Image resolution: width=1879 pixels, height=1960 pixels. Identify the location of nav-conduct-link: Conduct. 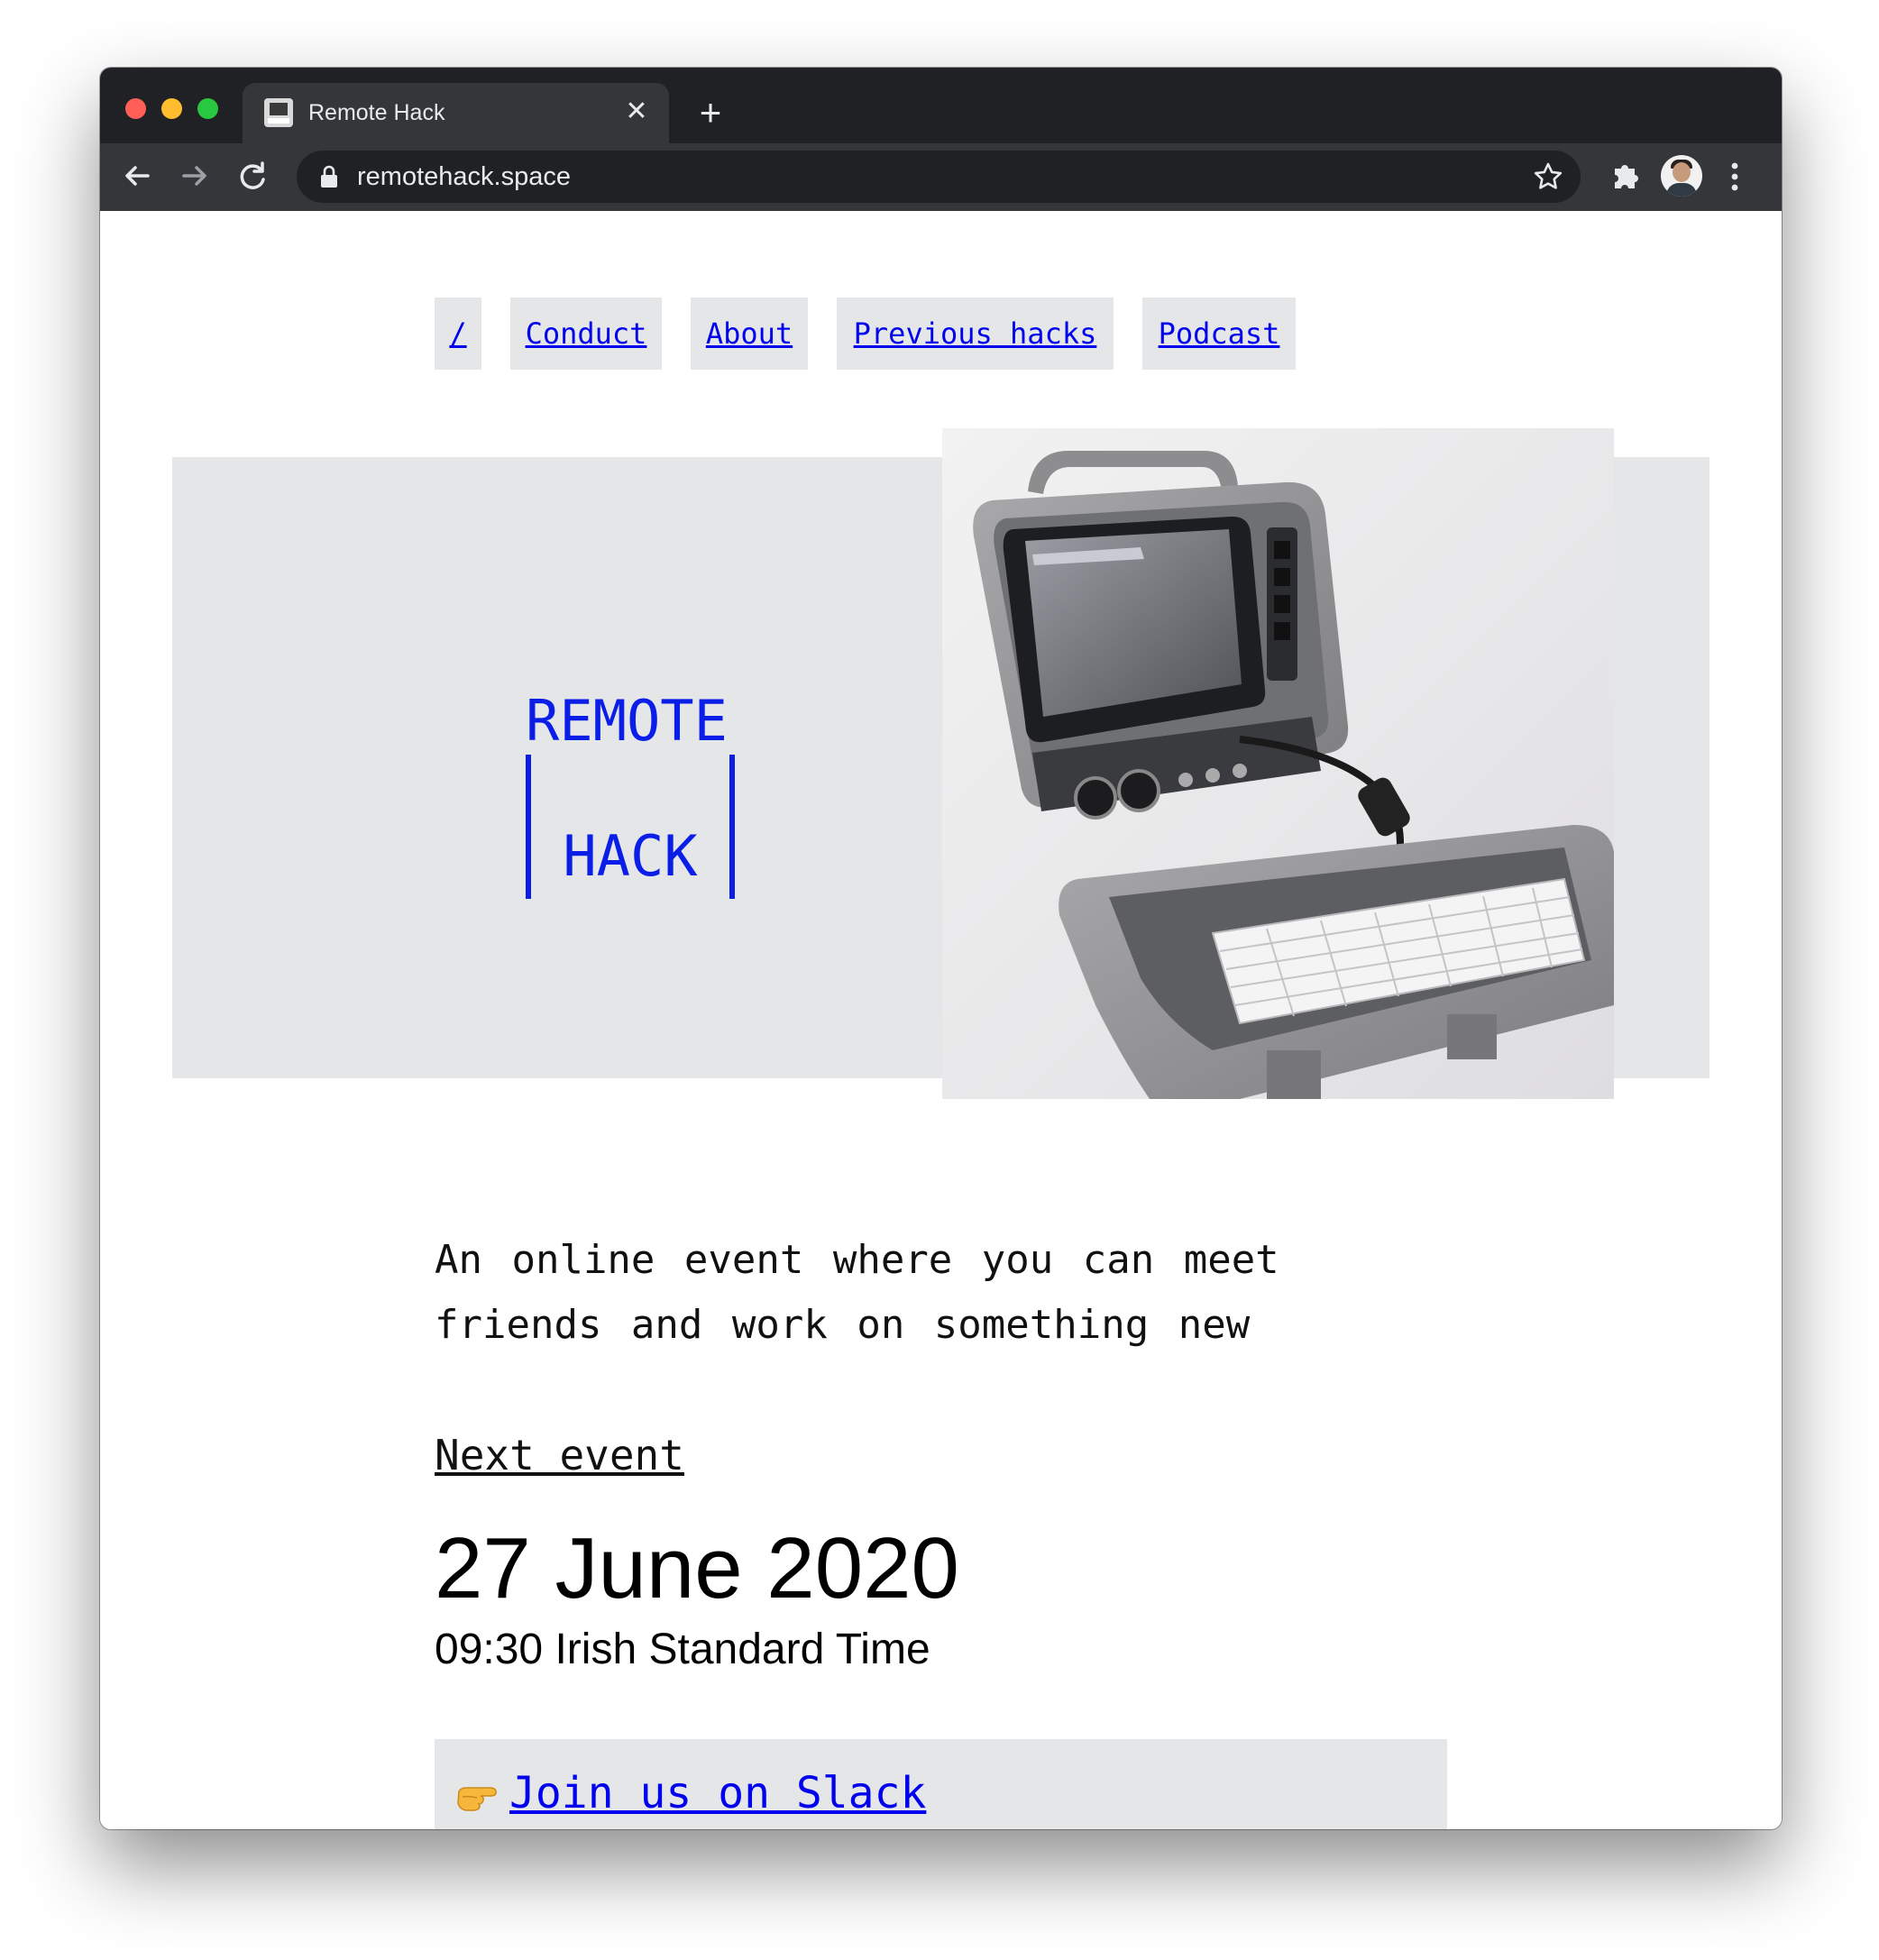
(586, 334).